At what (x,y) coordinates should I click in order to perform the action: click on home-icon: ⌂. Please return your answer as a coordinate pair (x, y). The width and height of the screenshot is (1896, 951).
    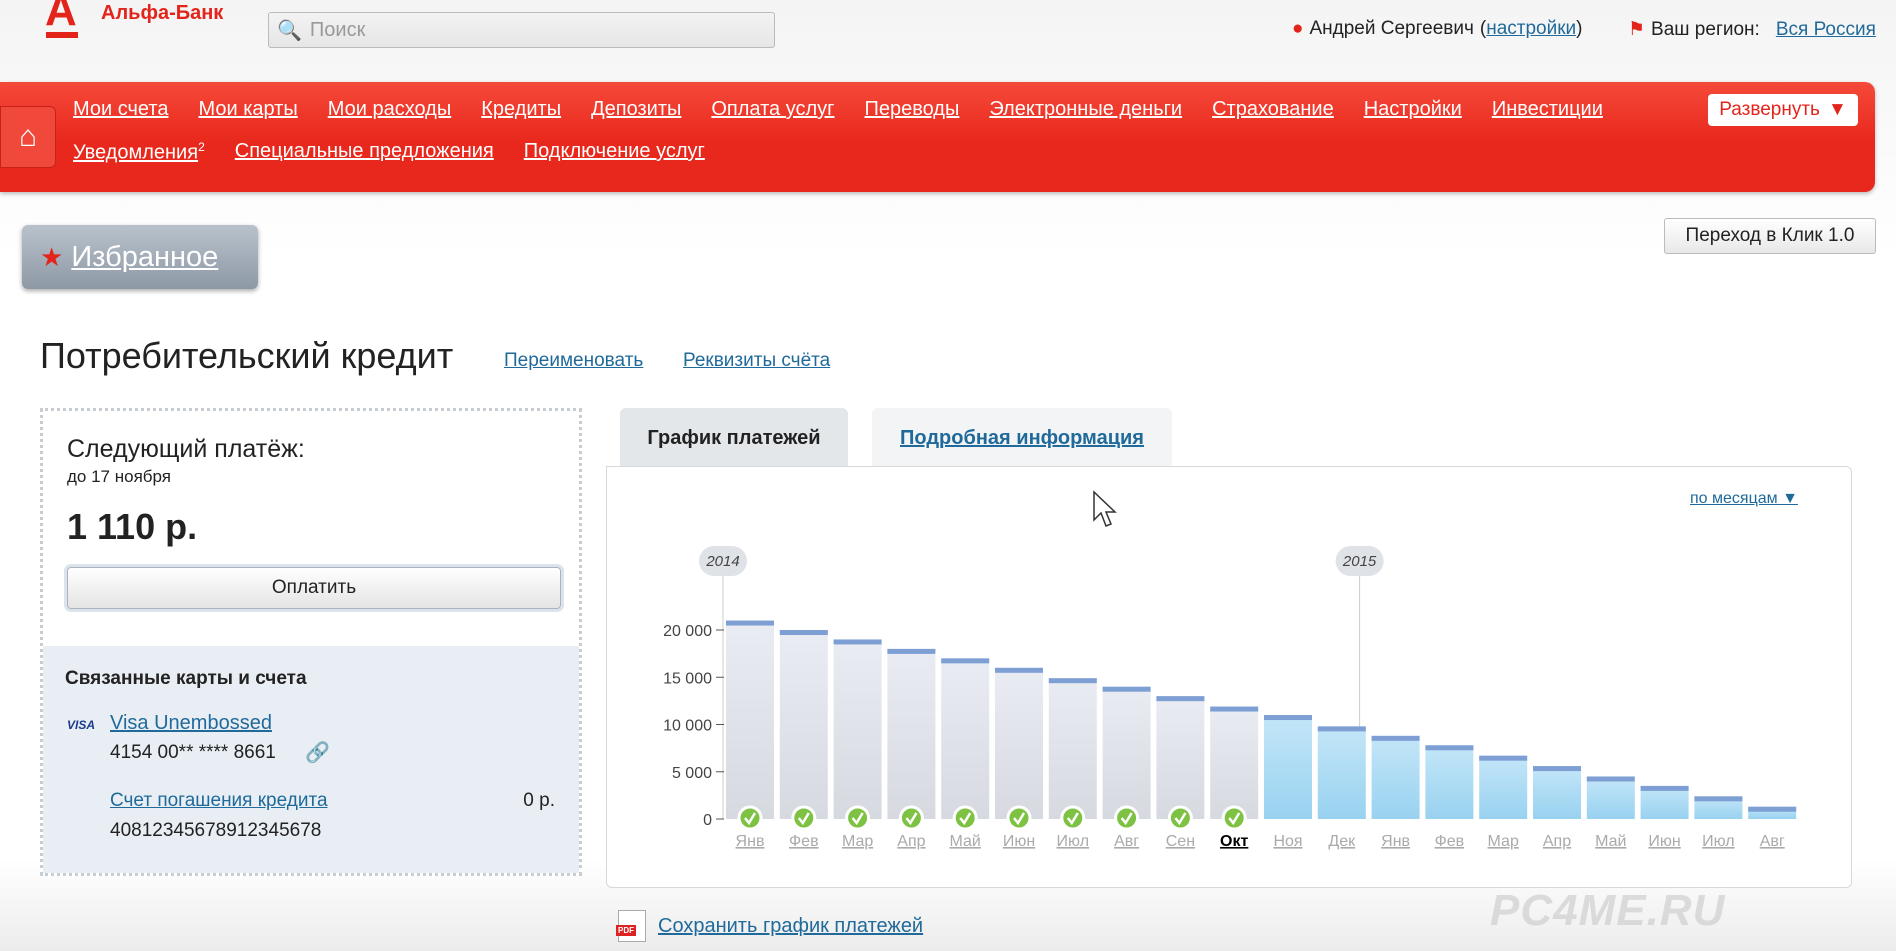
    Looking at the image, I should click on (28, 136).